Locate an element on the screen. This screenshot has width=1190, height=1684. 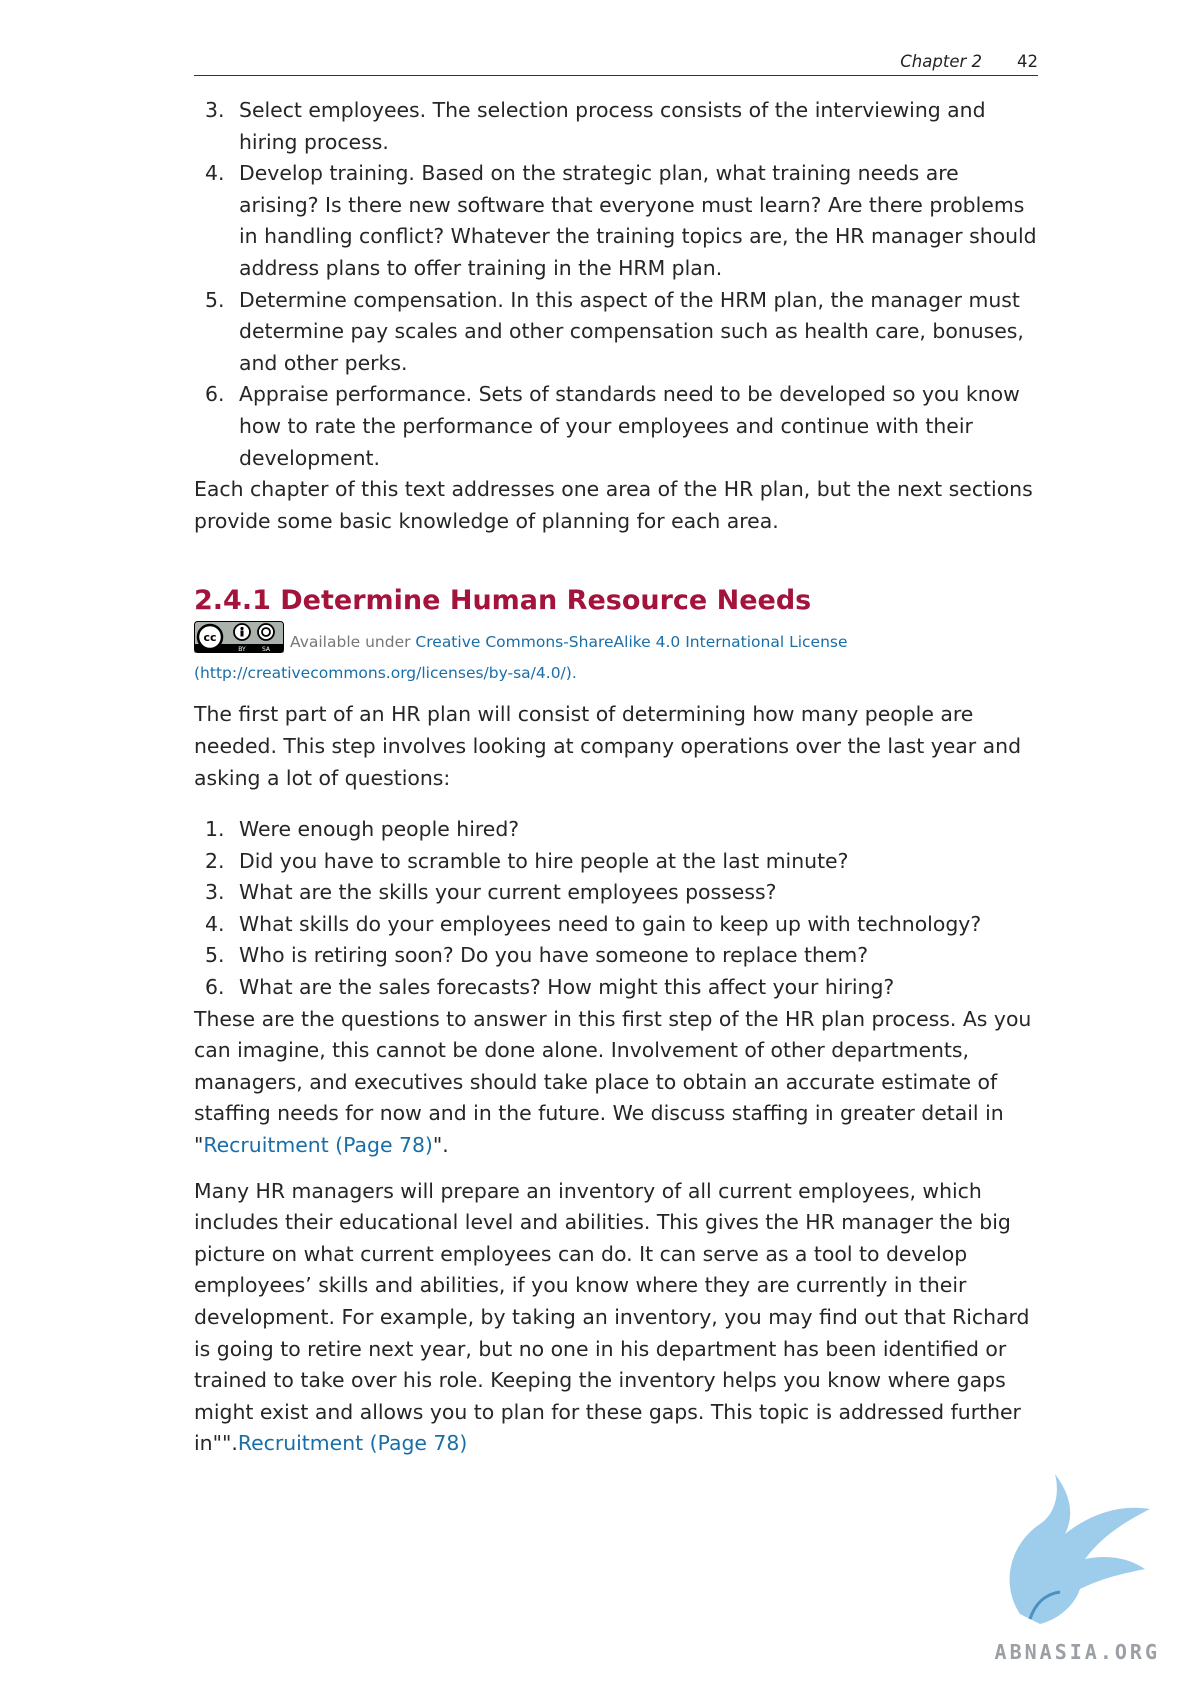
recruitment-link: Recruitment (Page 78) is located at coordinates (317, 1145).